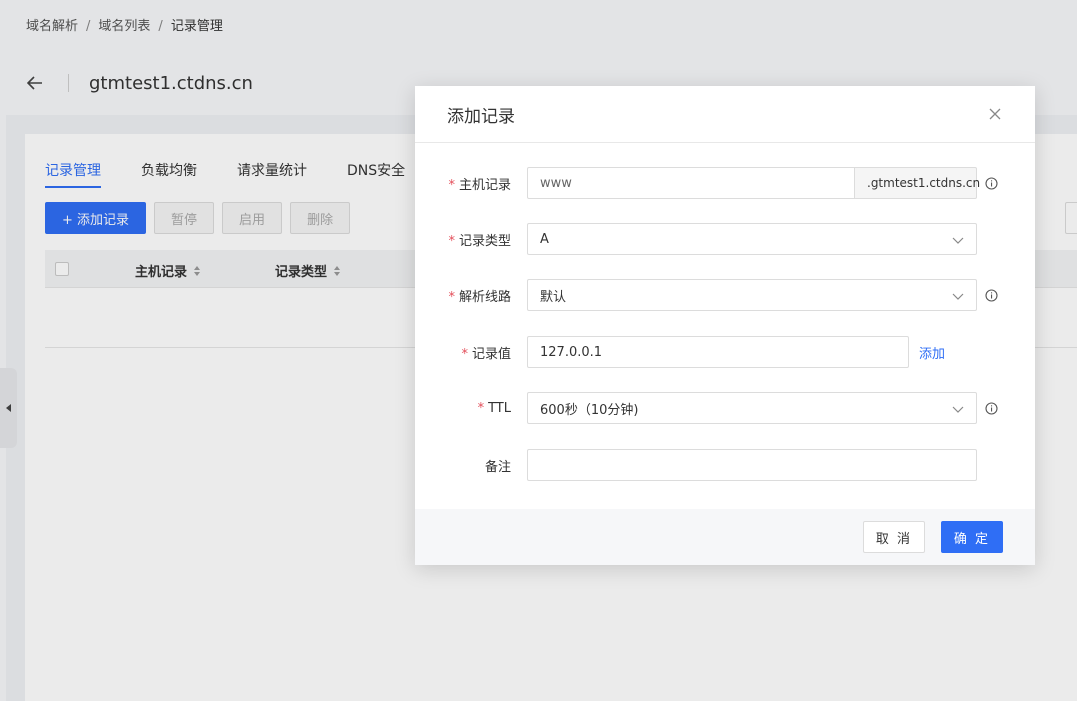 The width and height of the screenshot is (1077, 701). What do you see at coordinates (752, 239) in the screenshot?
I see `record-type-select: A` at bounding box center [752, 239].